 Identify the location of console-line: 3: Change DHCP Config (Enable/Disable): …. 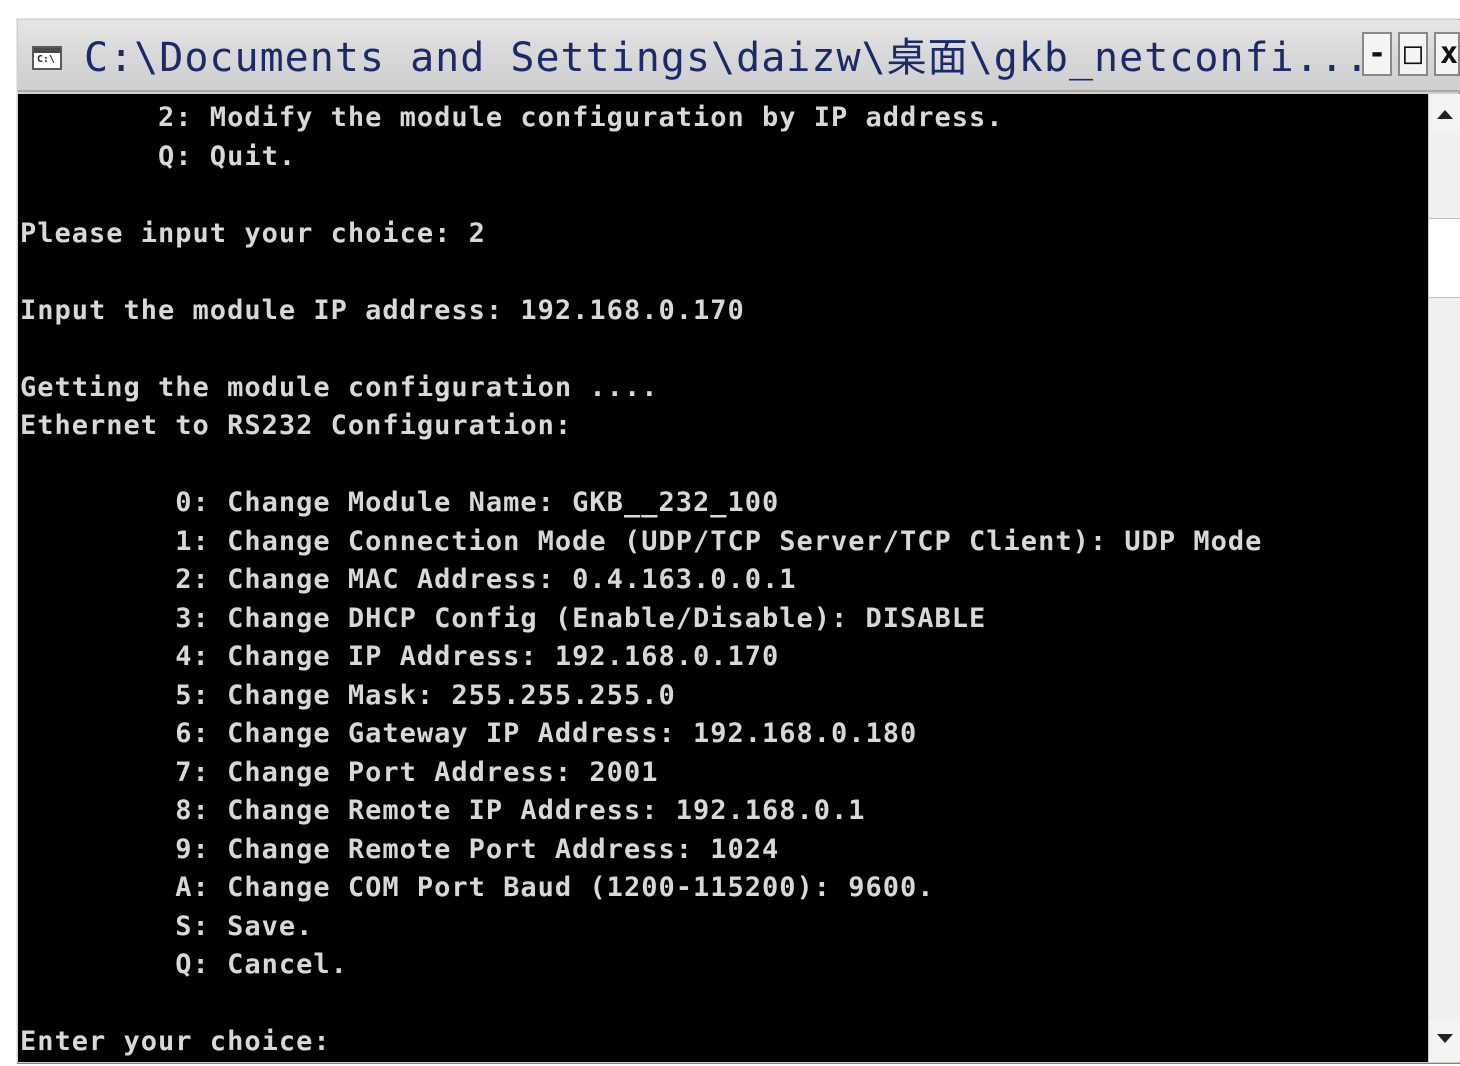
(503, 618).